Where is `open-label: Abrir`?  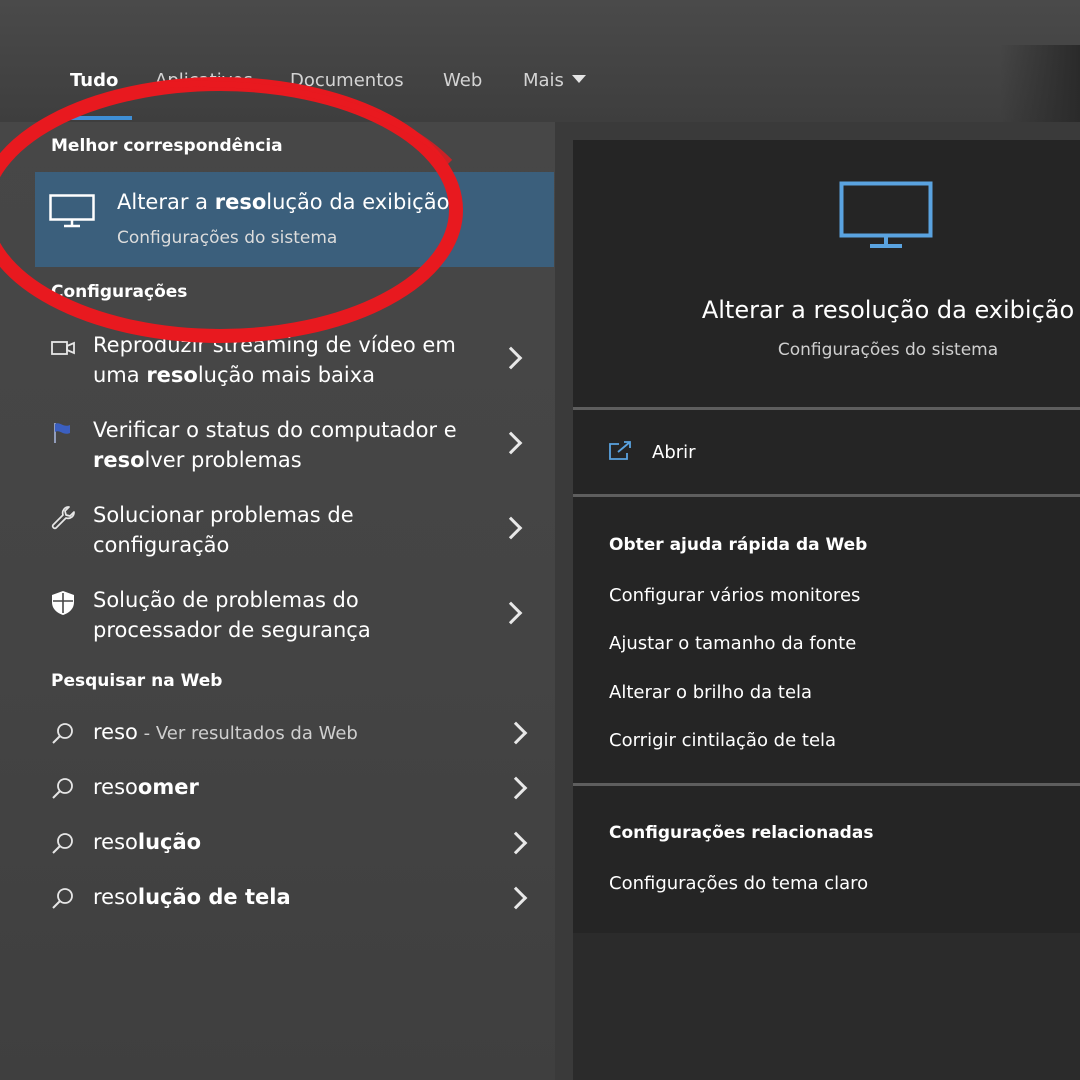 open-label: Abrir is located at coordinates (674, 452).